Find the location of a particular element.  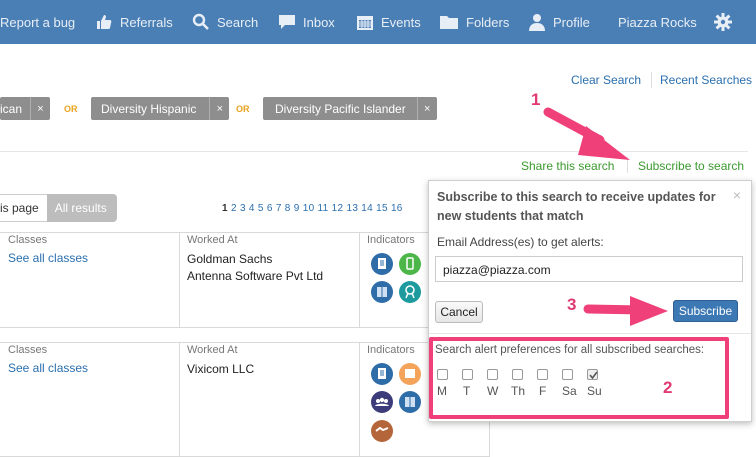

annotation-number: 1 is located at coordinates (536, 99).